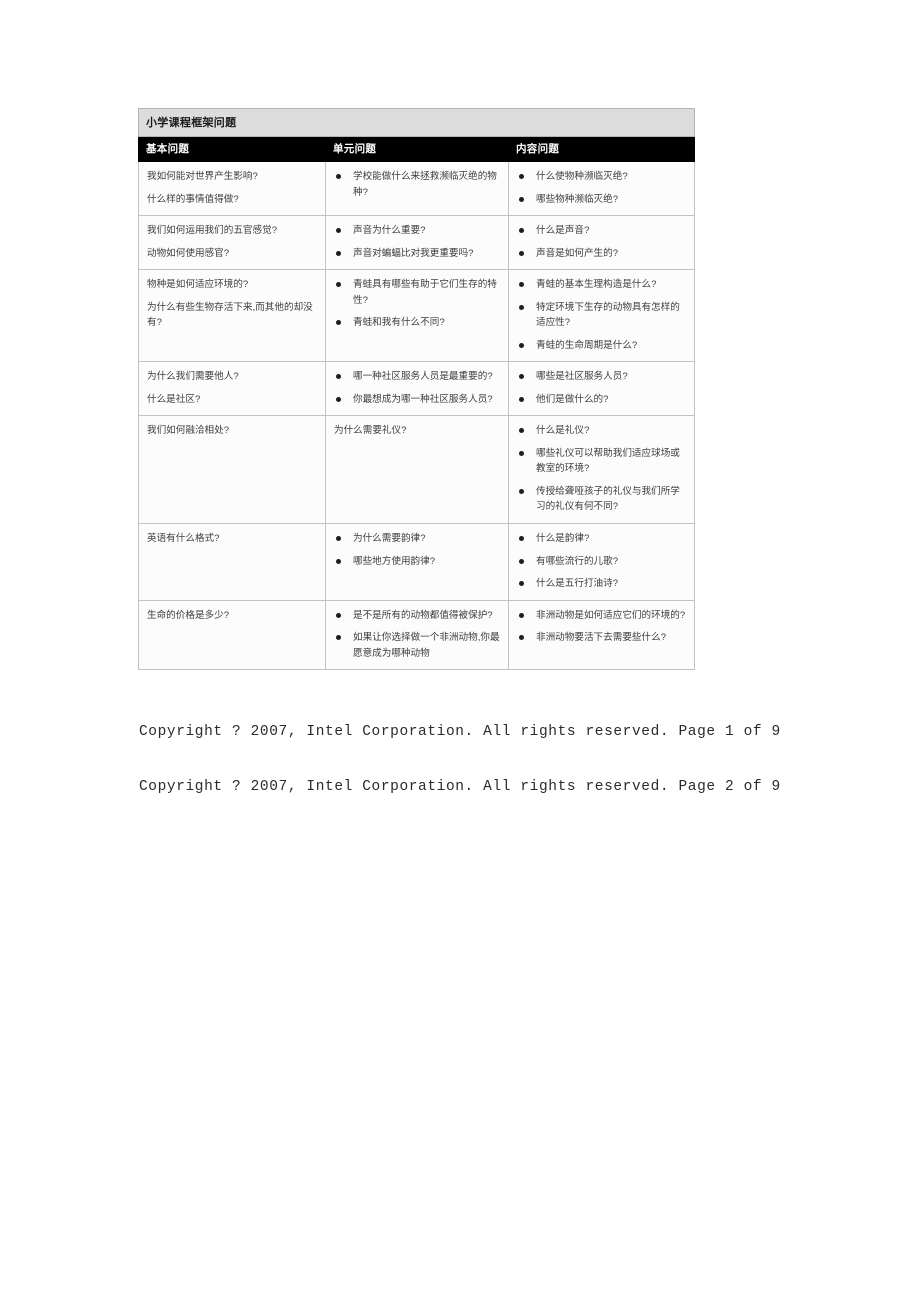  I want to click on question-text: 我们如何运用我们的五官感觉?, so click(212, 231).